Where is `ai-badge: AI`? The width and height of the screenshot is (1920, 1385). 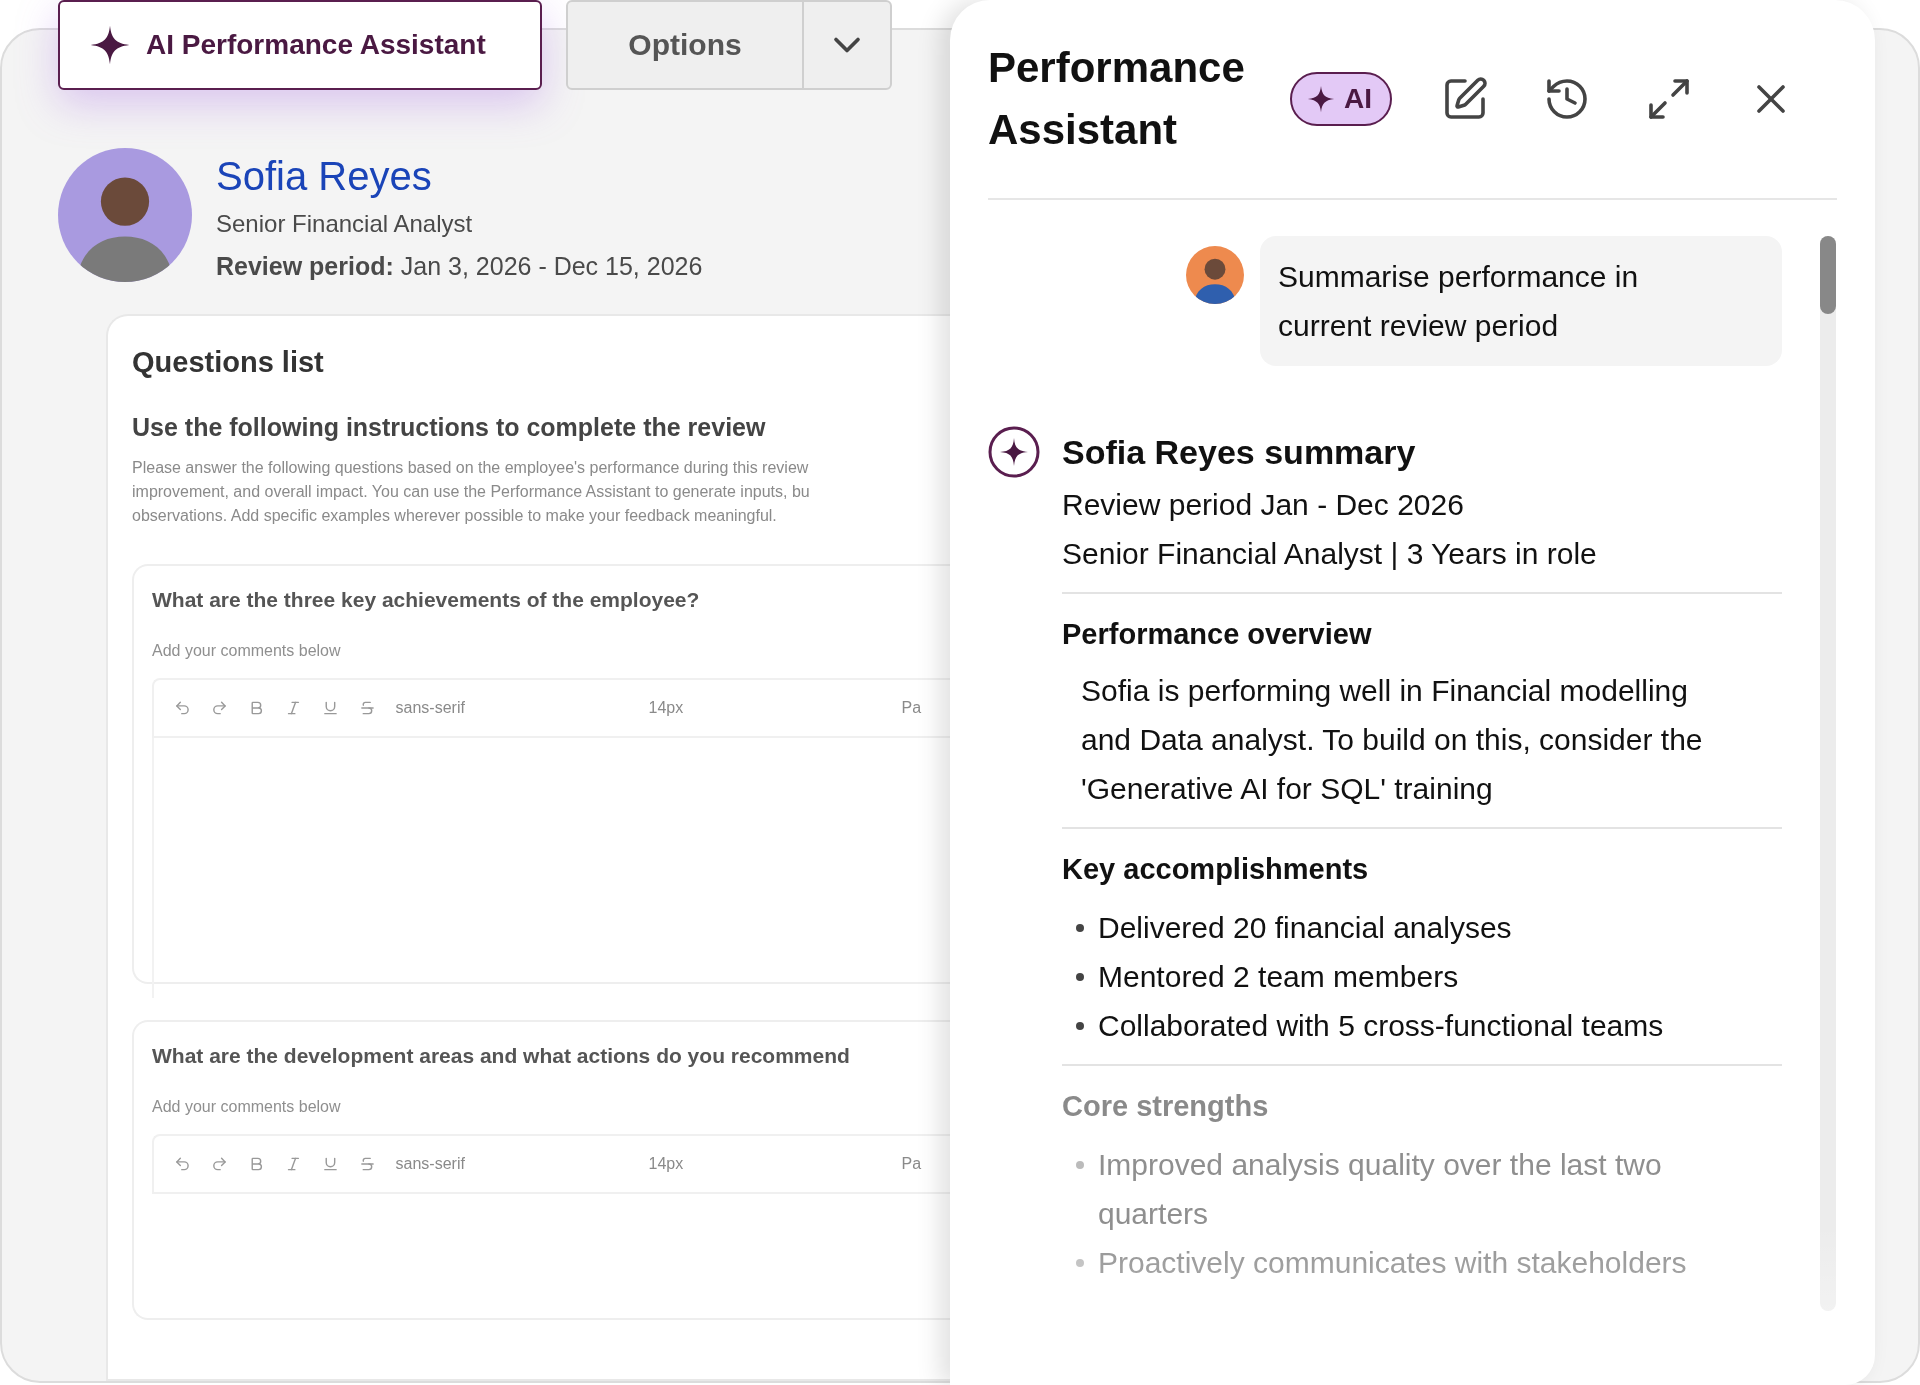 ai-badge: AI is located at coordinates (1341, 99).